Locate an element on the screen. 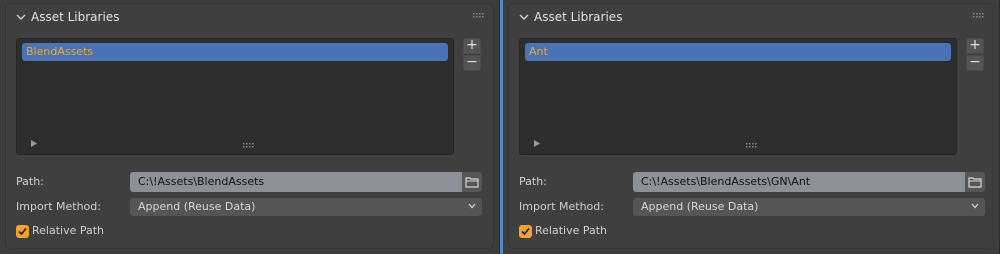  path-value: C:\!Assets\BlendAssets is located at coordinates (201, 181).